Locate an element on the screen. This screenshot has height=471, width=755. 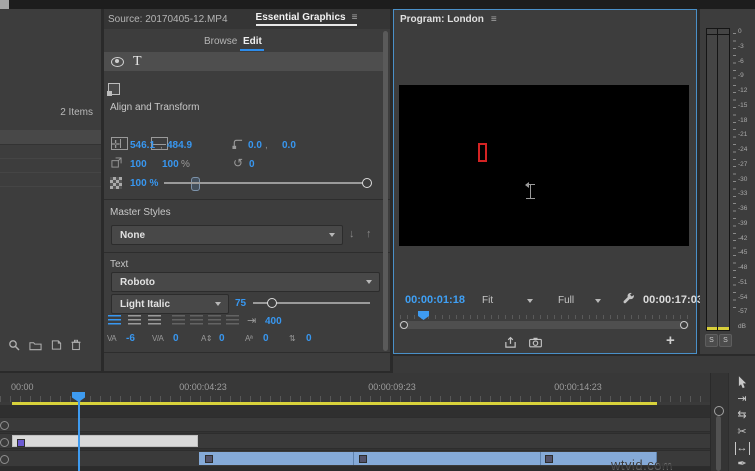
text-insertion-caret is located at coordinates (482, 152).